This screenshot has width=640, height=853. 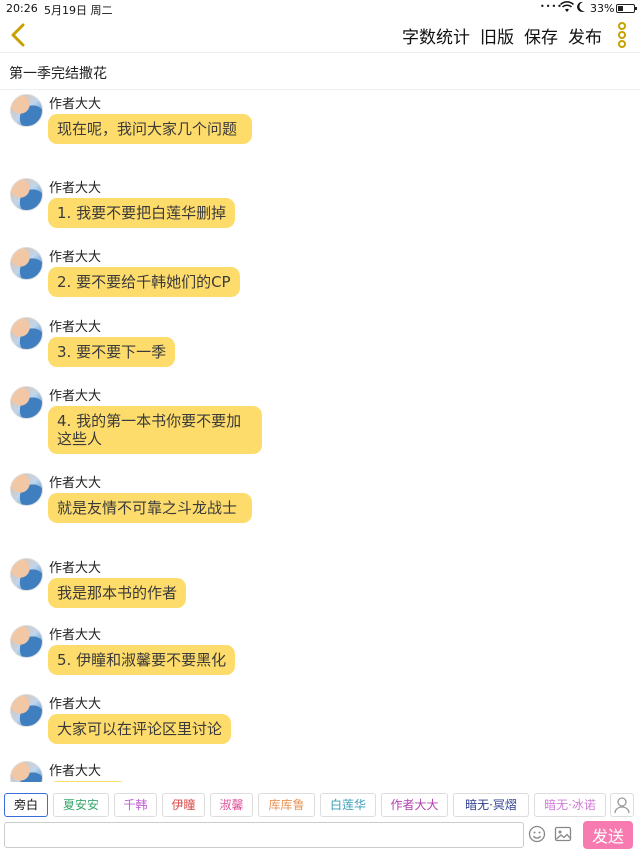 What do you see at coordinates (155, 430) in the screenshot?
I see `message-bubble: 4. 我的第一本书你要不要加这些人` at bounding box center [155, 430].